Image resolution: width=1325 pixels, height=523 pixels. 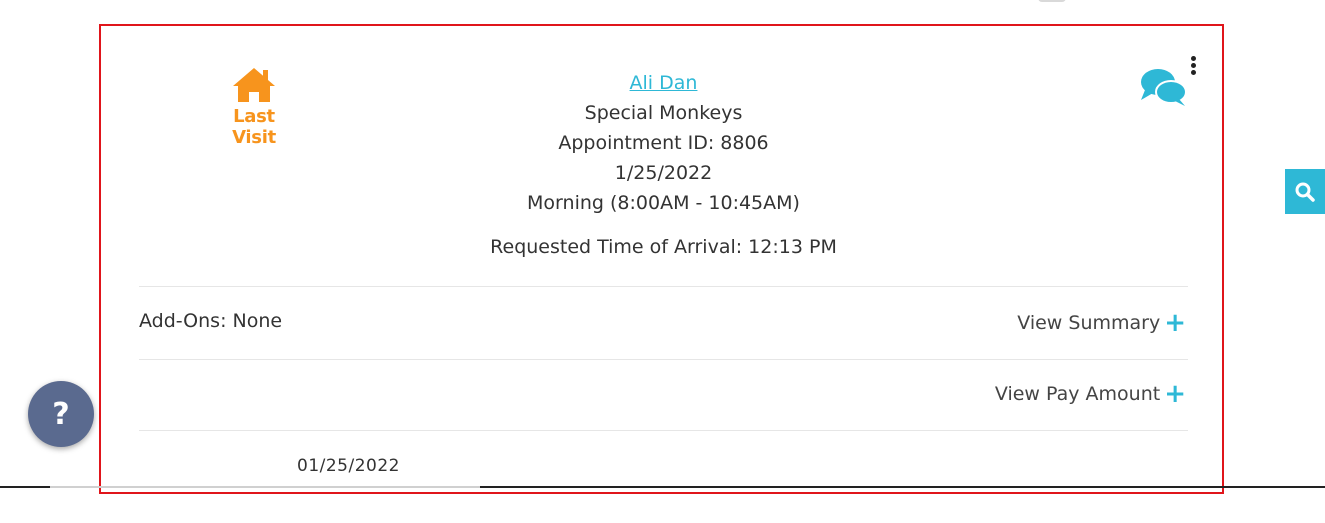 I want to click on bottom-border-segment, so click(x=265, y=487).